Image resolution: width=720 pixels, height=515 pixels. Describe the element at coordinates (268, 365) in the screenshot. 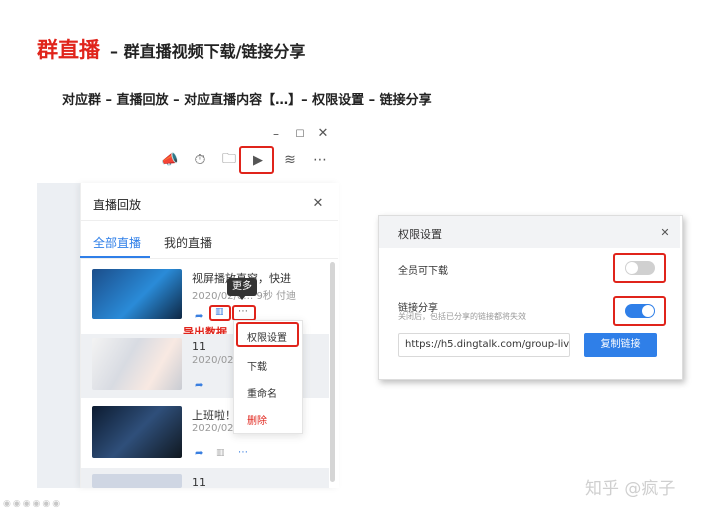

I see `menu-item-download: 下载` at that location.